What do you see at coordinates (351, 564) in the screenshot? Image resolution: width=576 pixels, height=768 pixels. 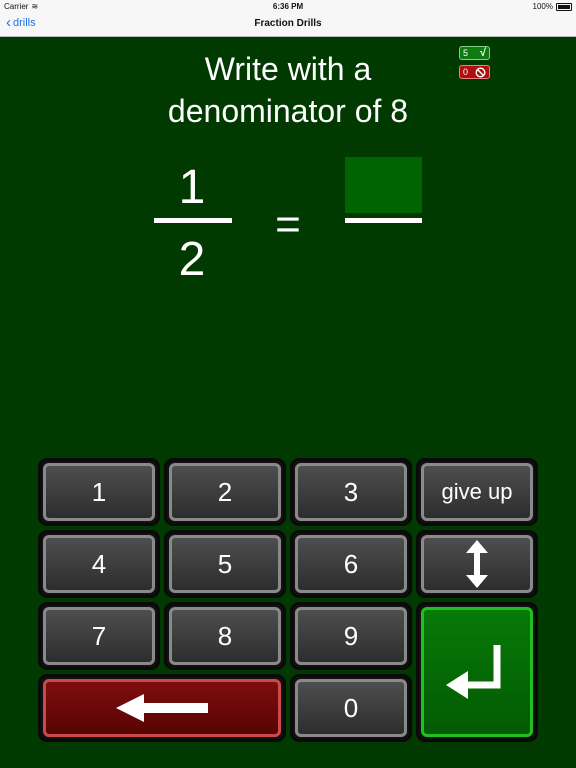 I see `key-6: 6` at bounding box center [351, 564].